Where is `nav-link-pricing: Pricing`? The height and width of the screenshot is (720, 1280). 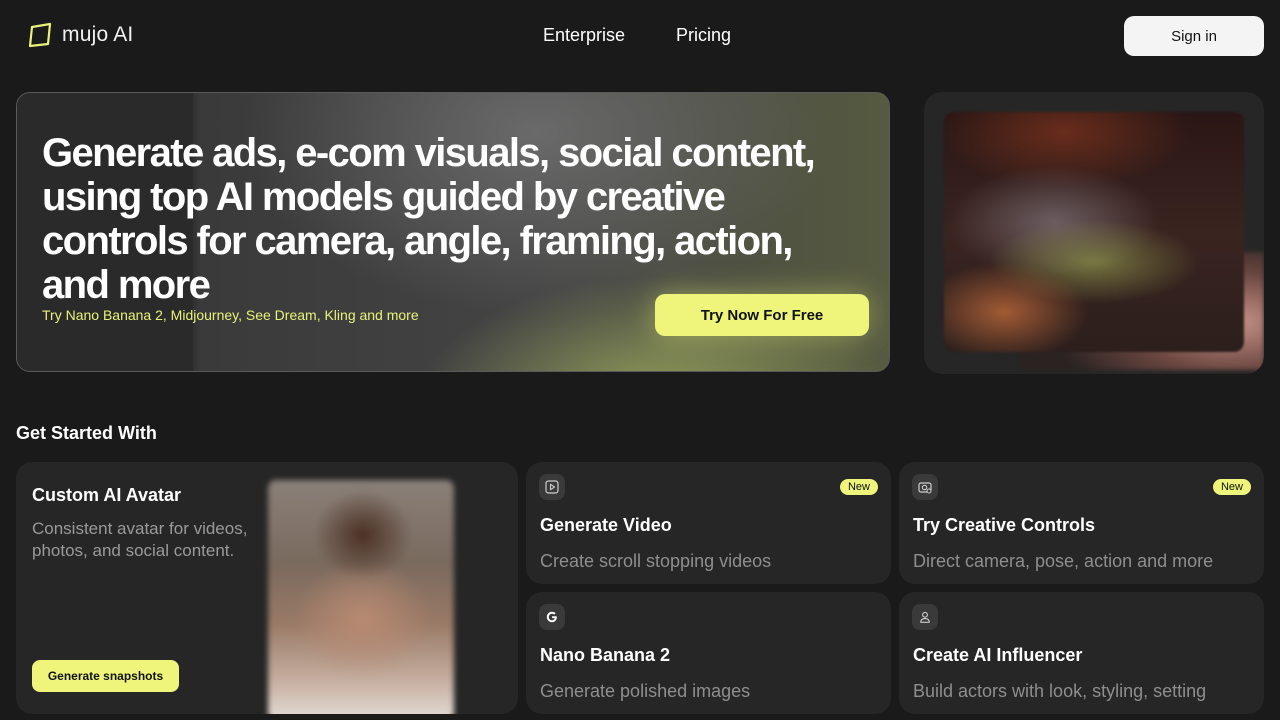
nav-link-pricing: Pricing is located at coordinates (703, 35).